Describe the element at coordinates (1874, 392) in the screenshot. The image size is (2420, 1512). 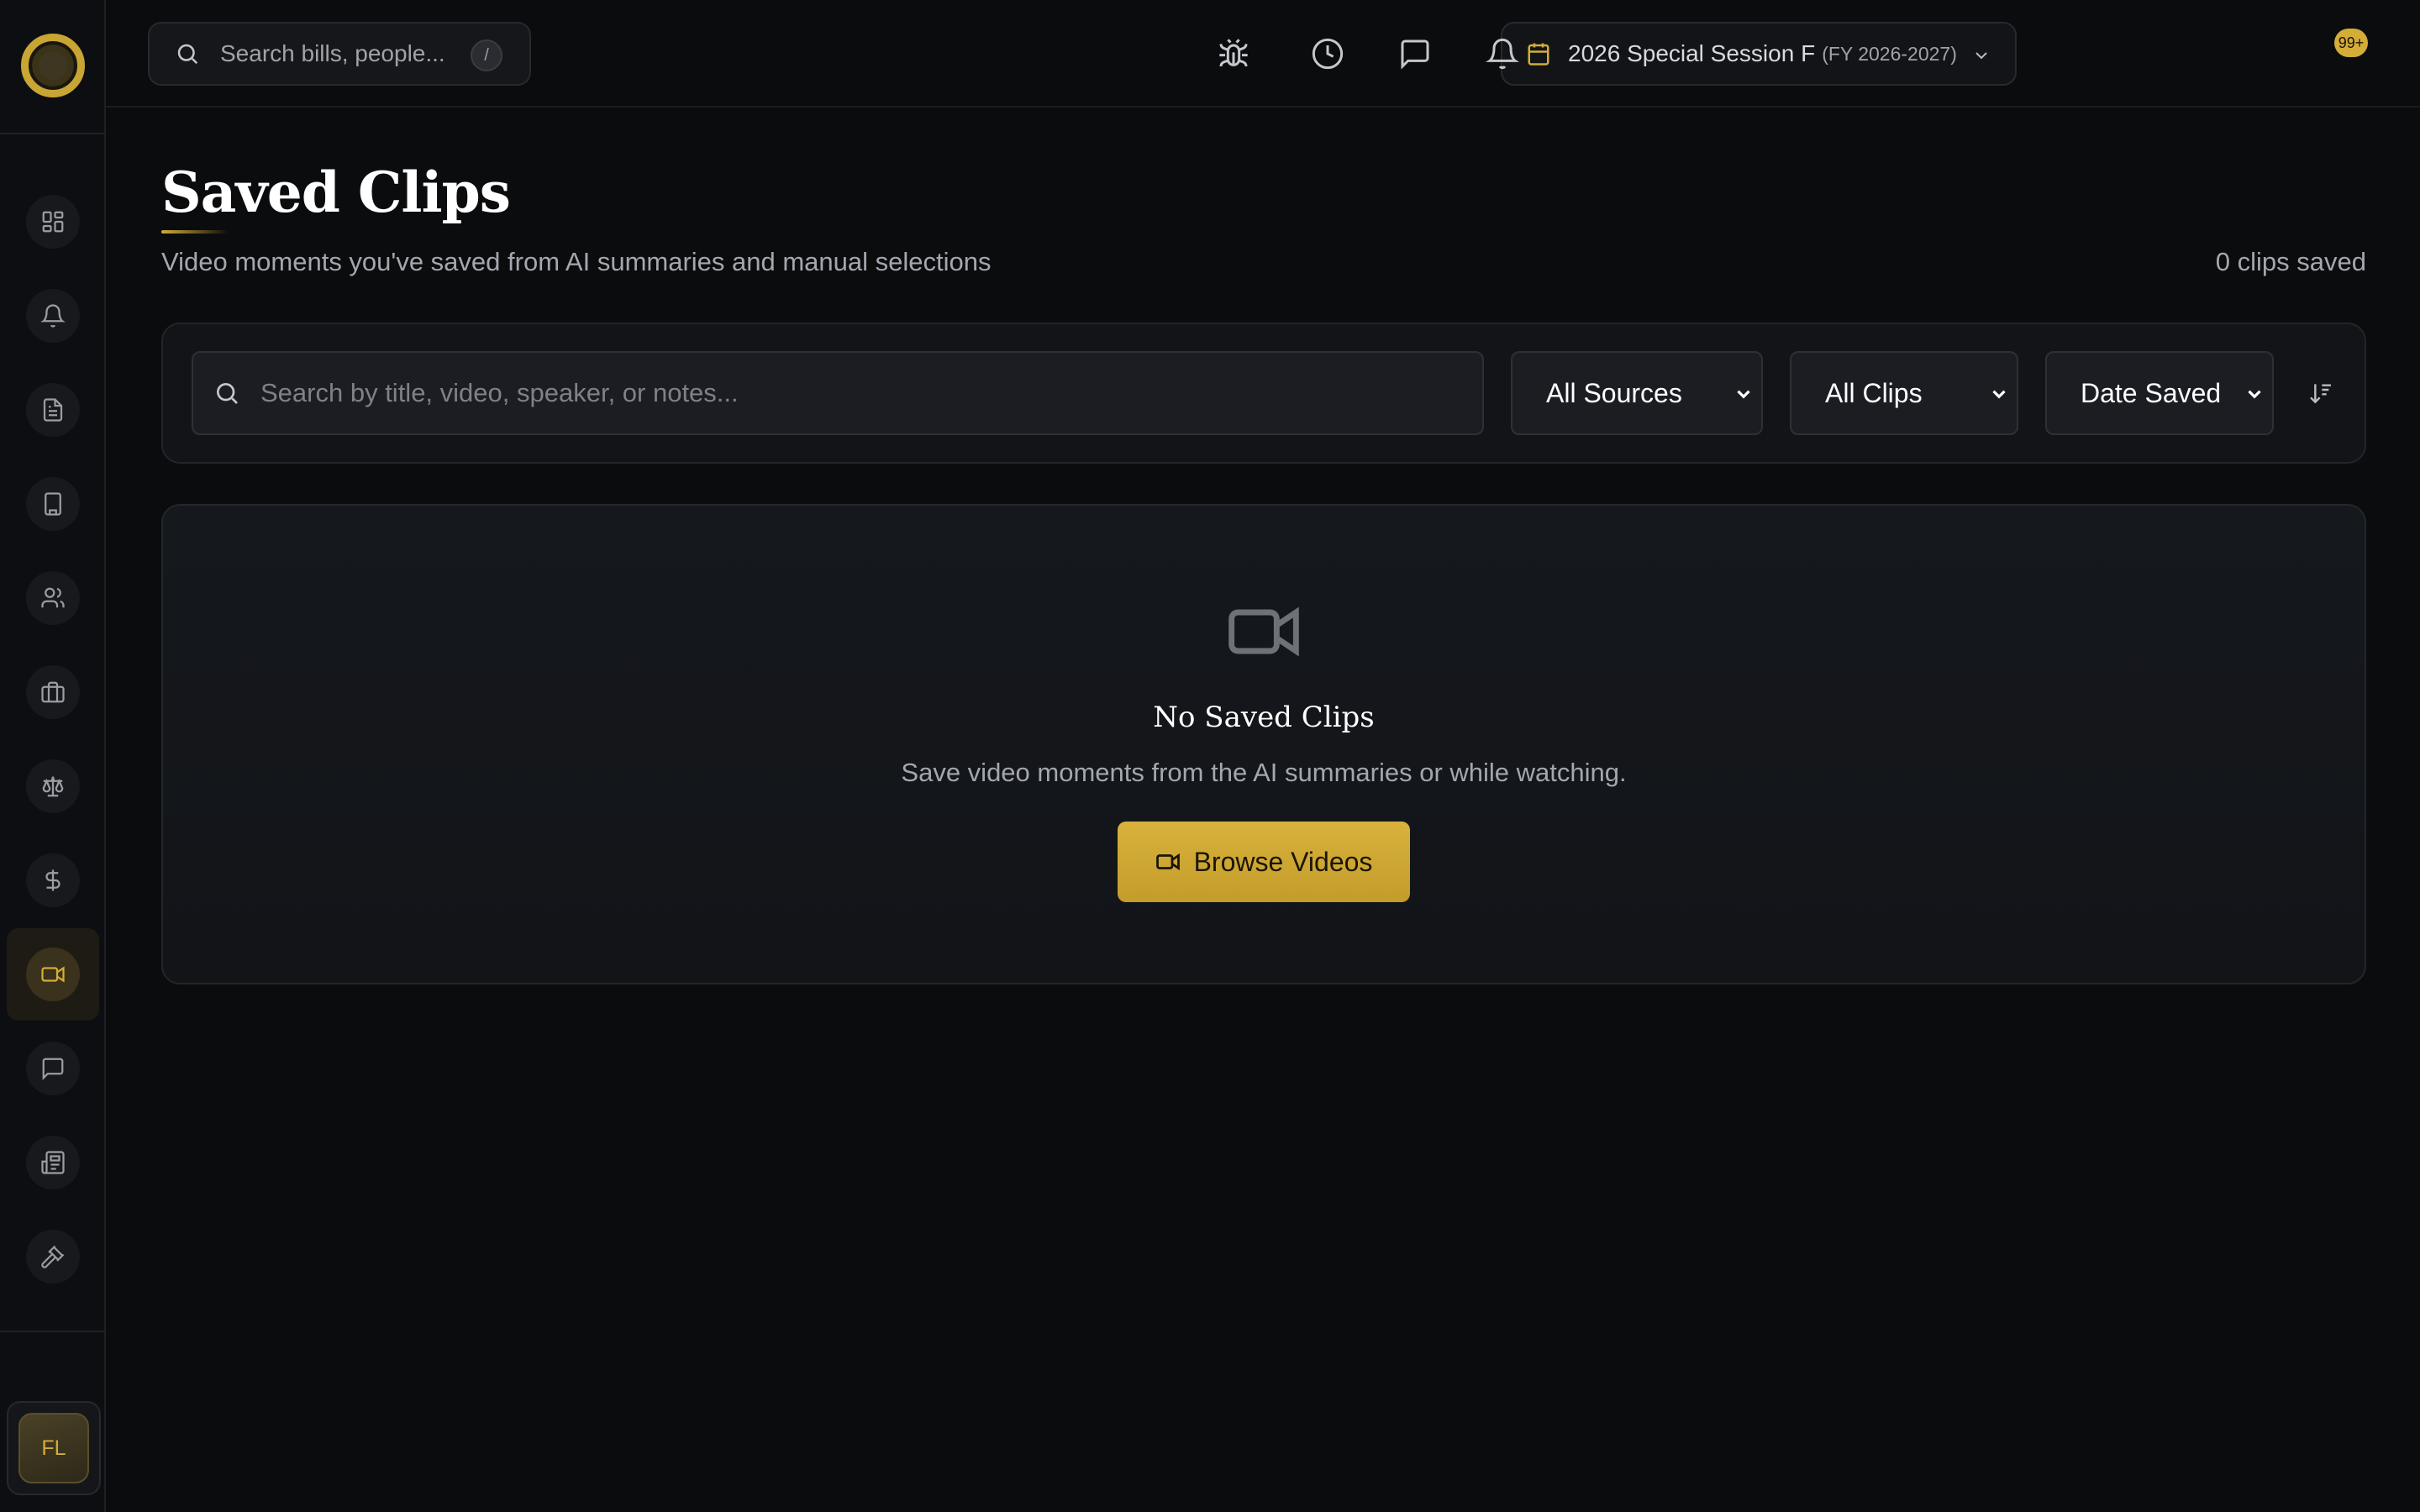
I see `clip-type-filter-value: All Clips` at that location.